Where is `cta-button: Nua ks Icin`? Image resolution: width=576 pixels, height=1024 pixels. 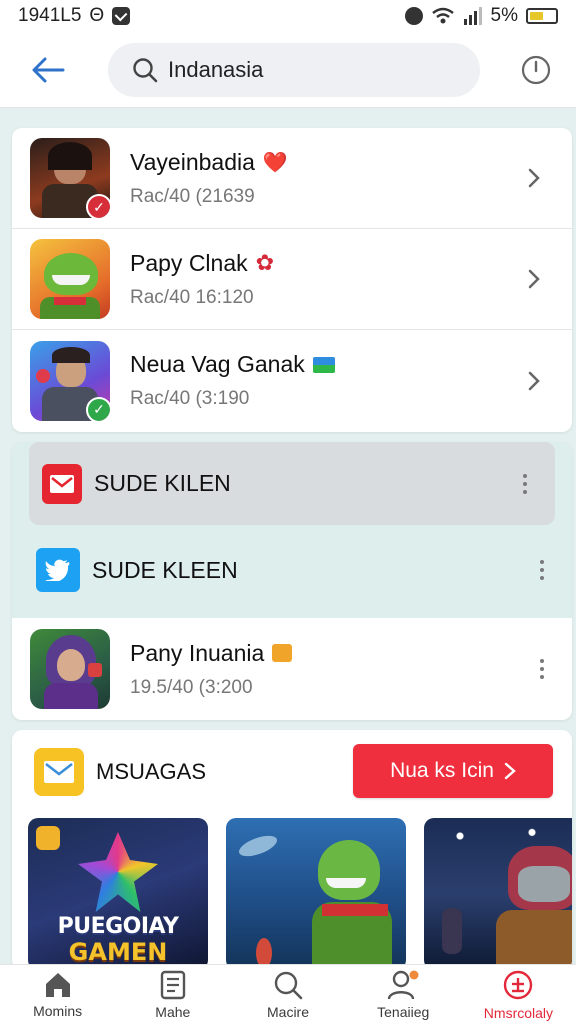
cta-button: Nua ks Icin is located at coordinates (453, 771).